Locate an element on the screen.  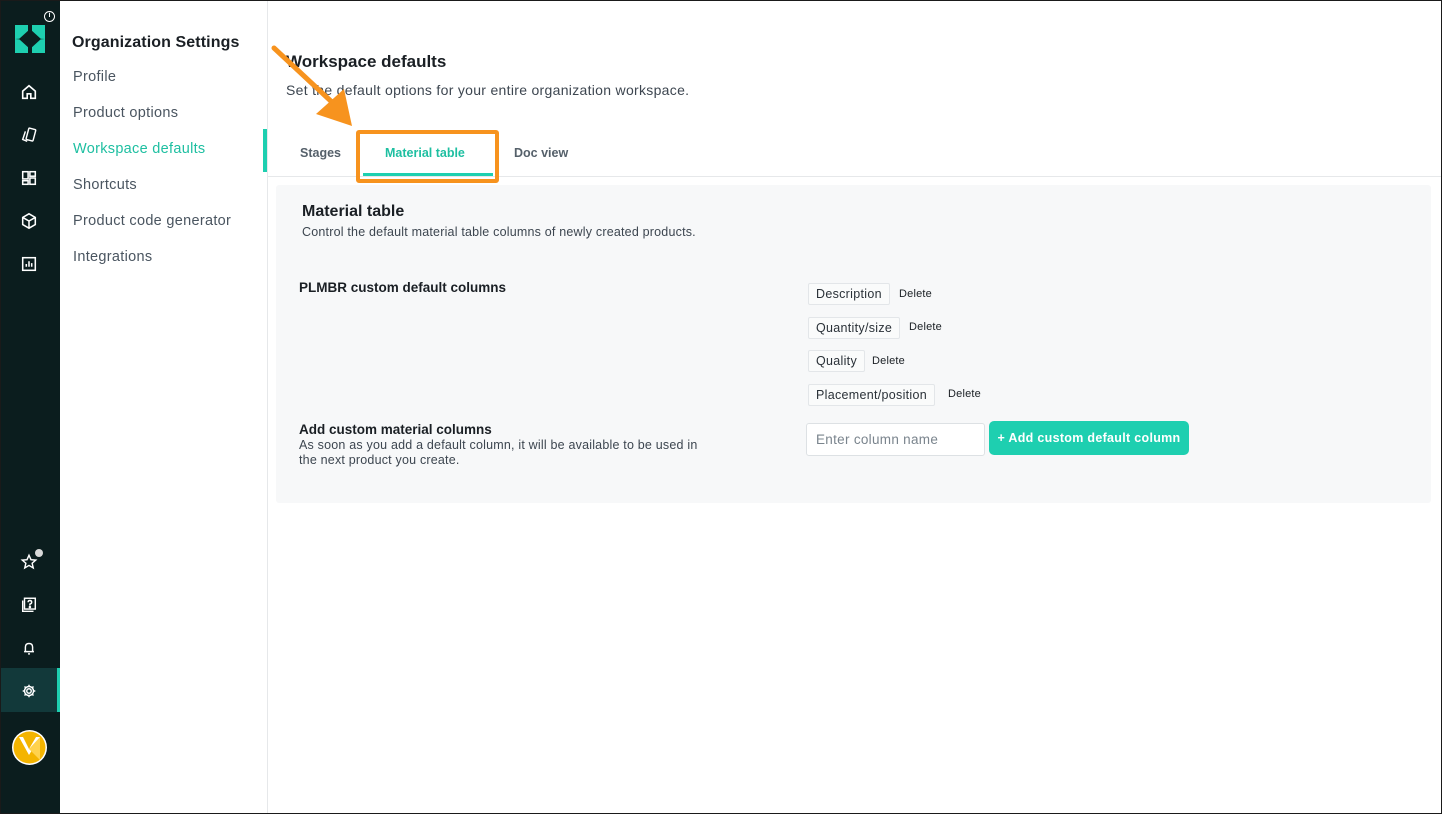
column-chip-quality: Quality is located at coordinates (837, 361).